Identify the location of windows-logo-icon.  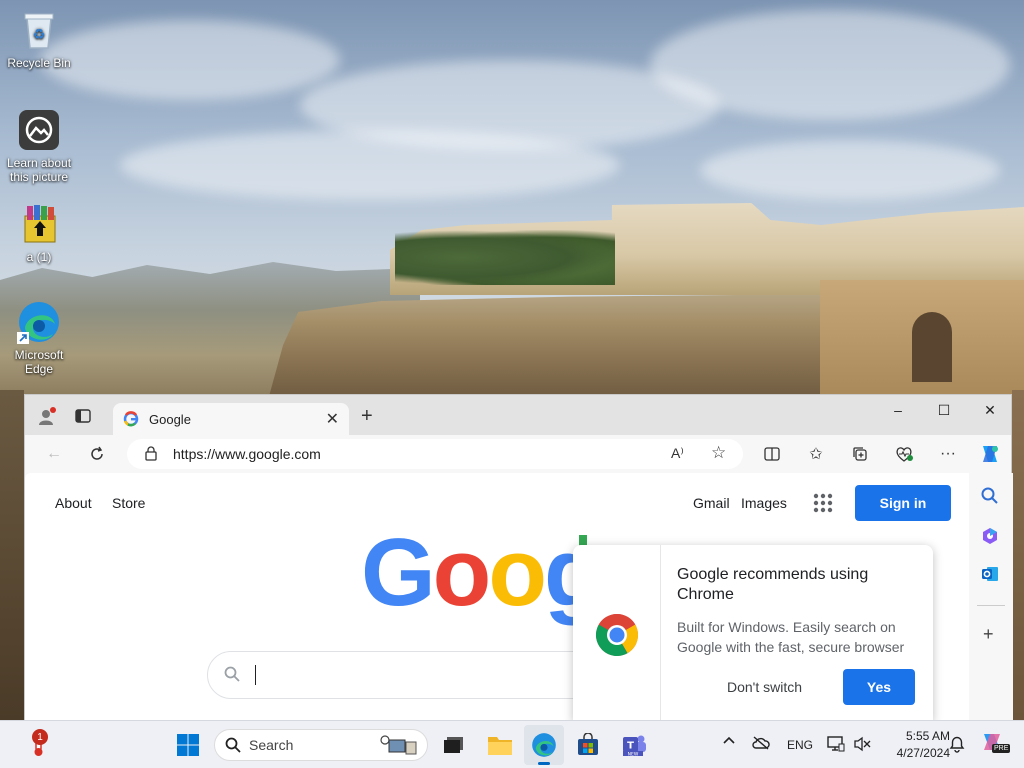
(188, 745).